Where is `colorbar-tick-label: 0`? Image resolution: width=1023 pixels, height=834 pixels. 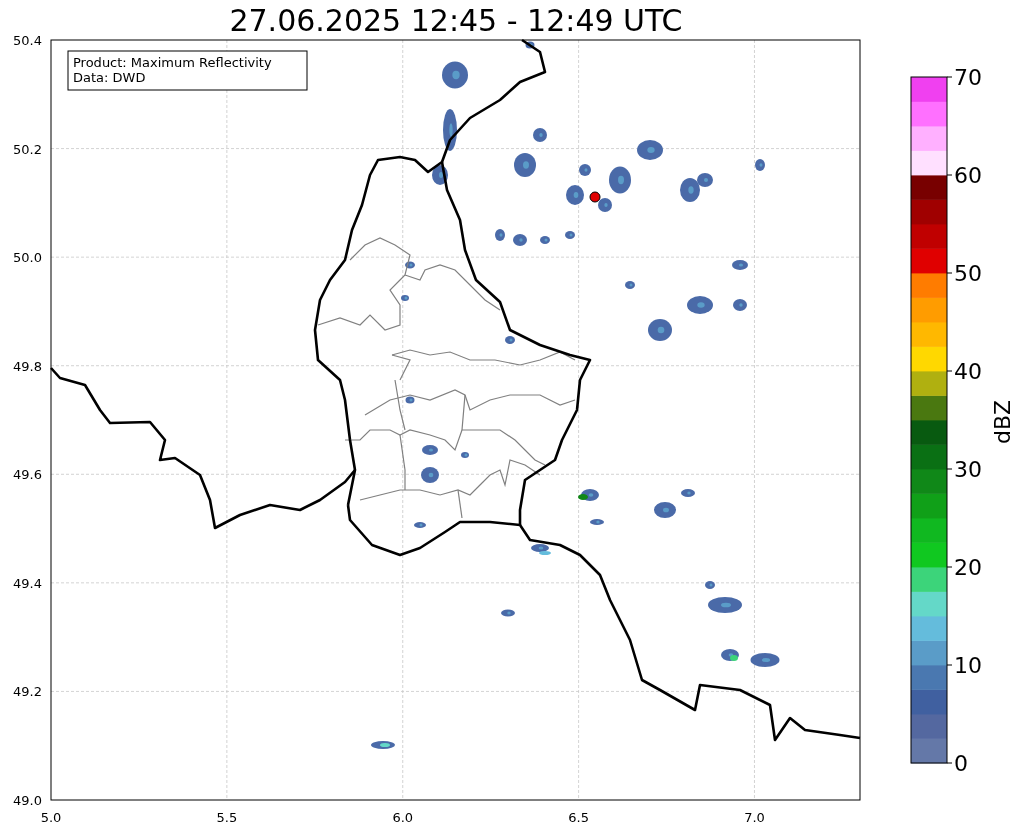 colorbar-tick-label: 0 is located at coordinates (961, 763).